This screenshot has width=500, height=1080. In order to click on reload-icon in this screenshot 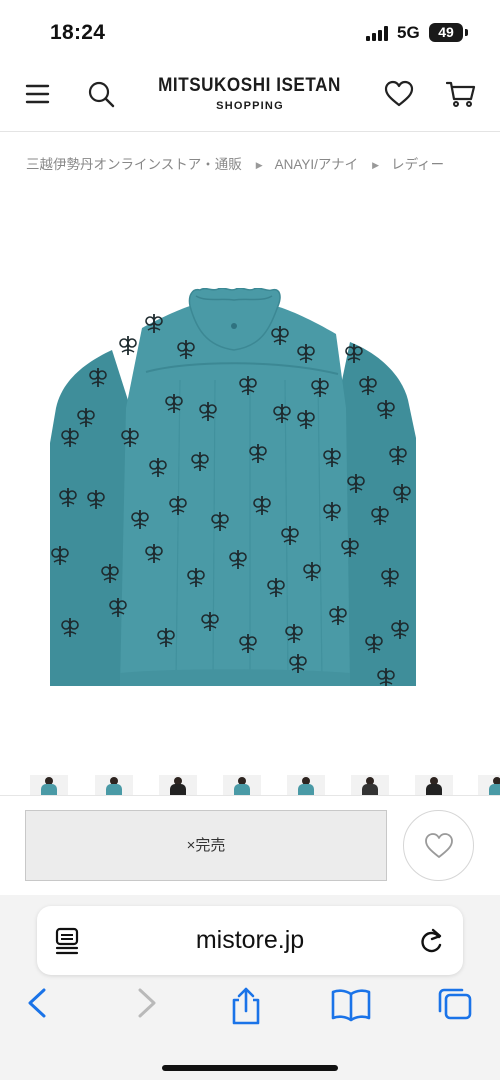, I will do `click(432, 943)`.